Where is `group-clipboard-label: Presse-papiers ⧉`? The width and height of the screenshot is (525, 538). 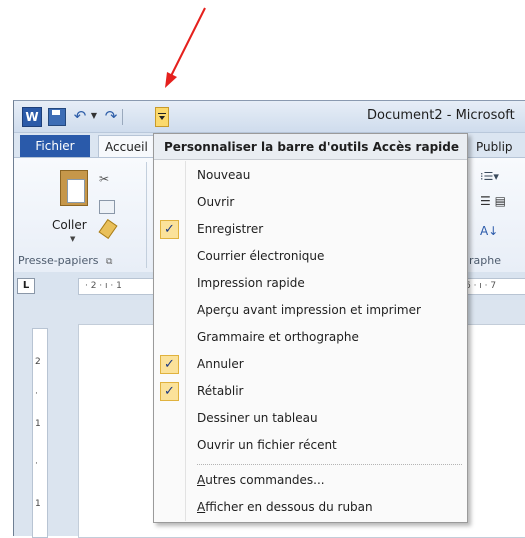 group-clipboard-label: Presse-papiers ⧉ is located at coordinates (81, 262).